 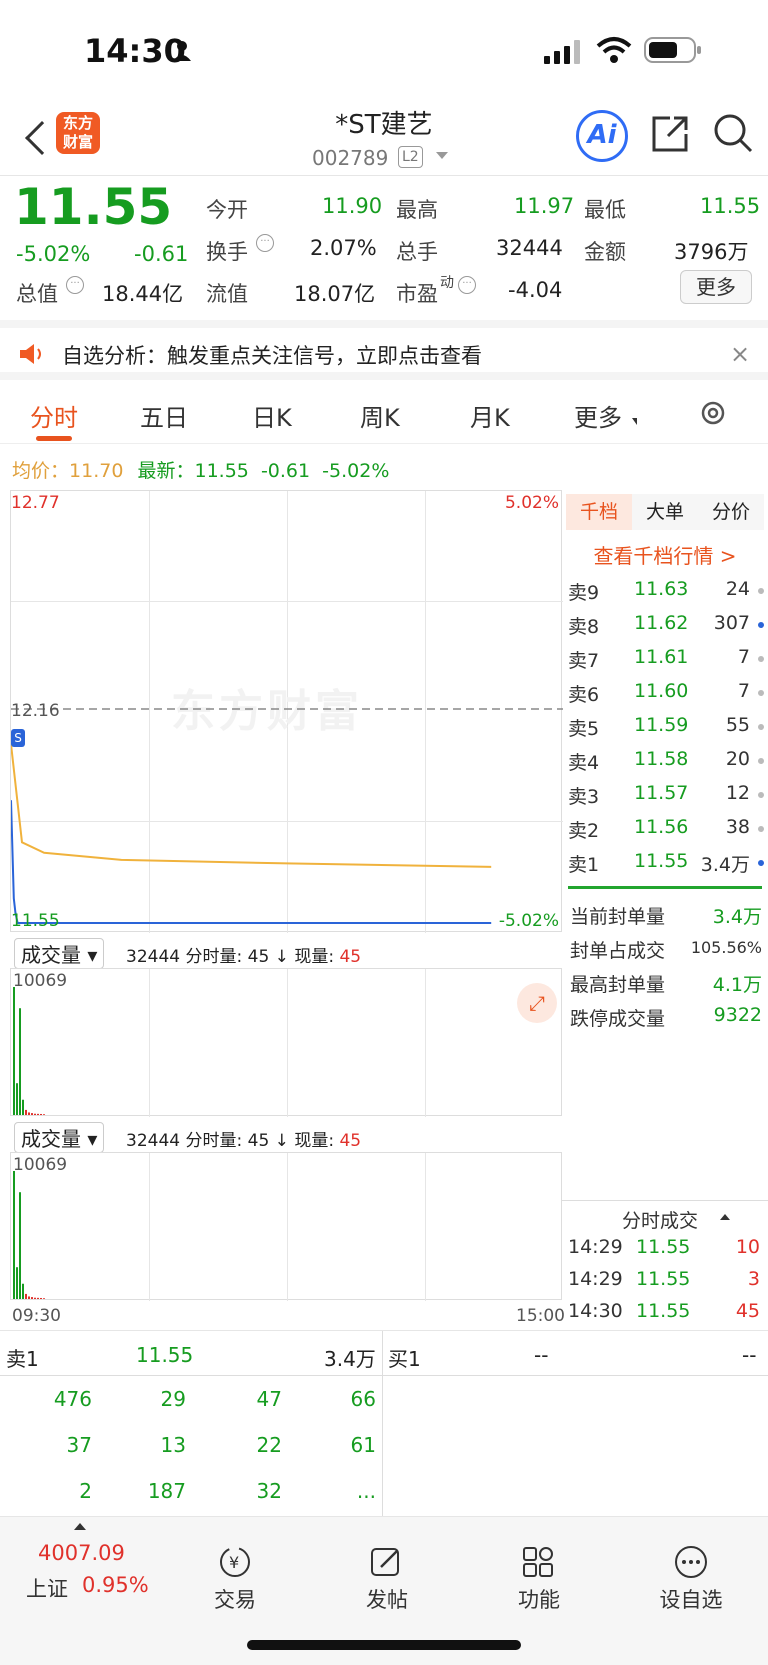 What do you see at coordinates (32, 356) in the screenshot?
I see `speaker-icon` at bounding box center [32, 356].